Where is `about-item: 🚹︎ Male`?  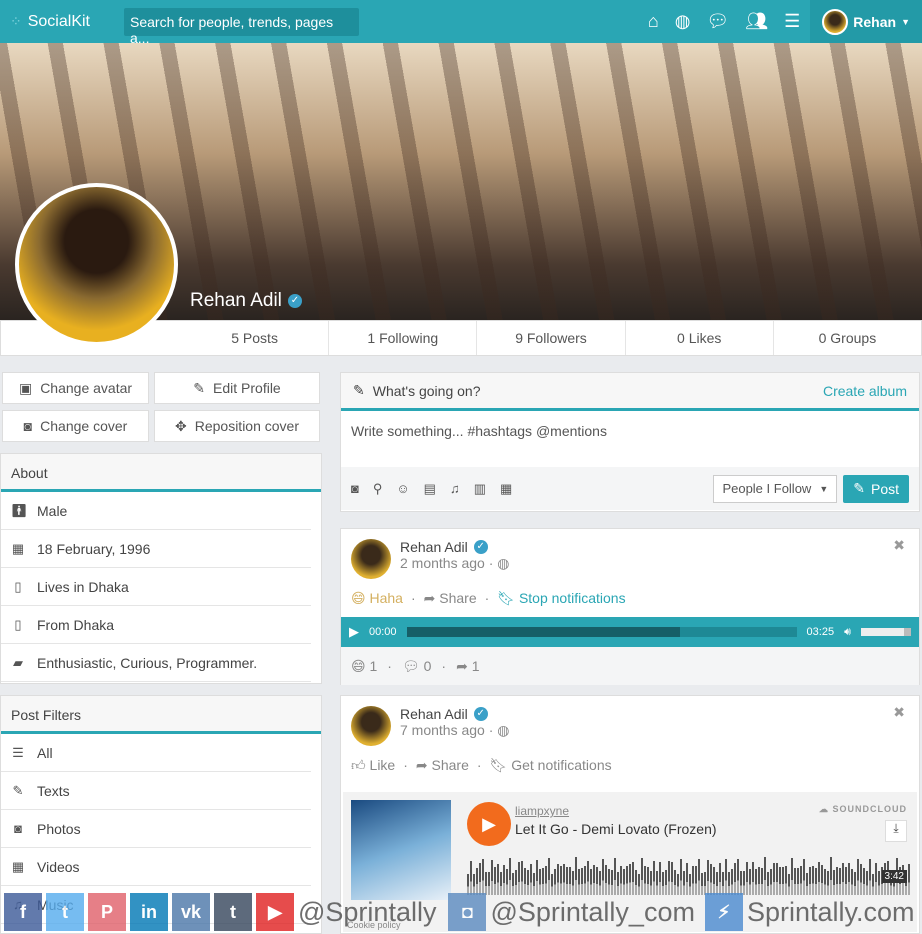 about-item: 🚹︎ Male is located at coordinates (156, 511).